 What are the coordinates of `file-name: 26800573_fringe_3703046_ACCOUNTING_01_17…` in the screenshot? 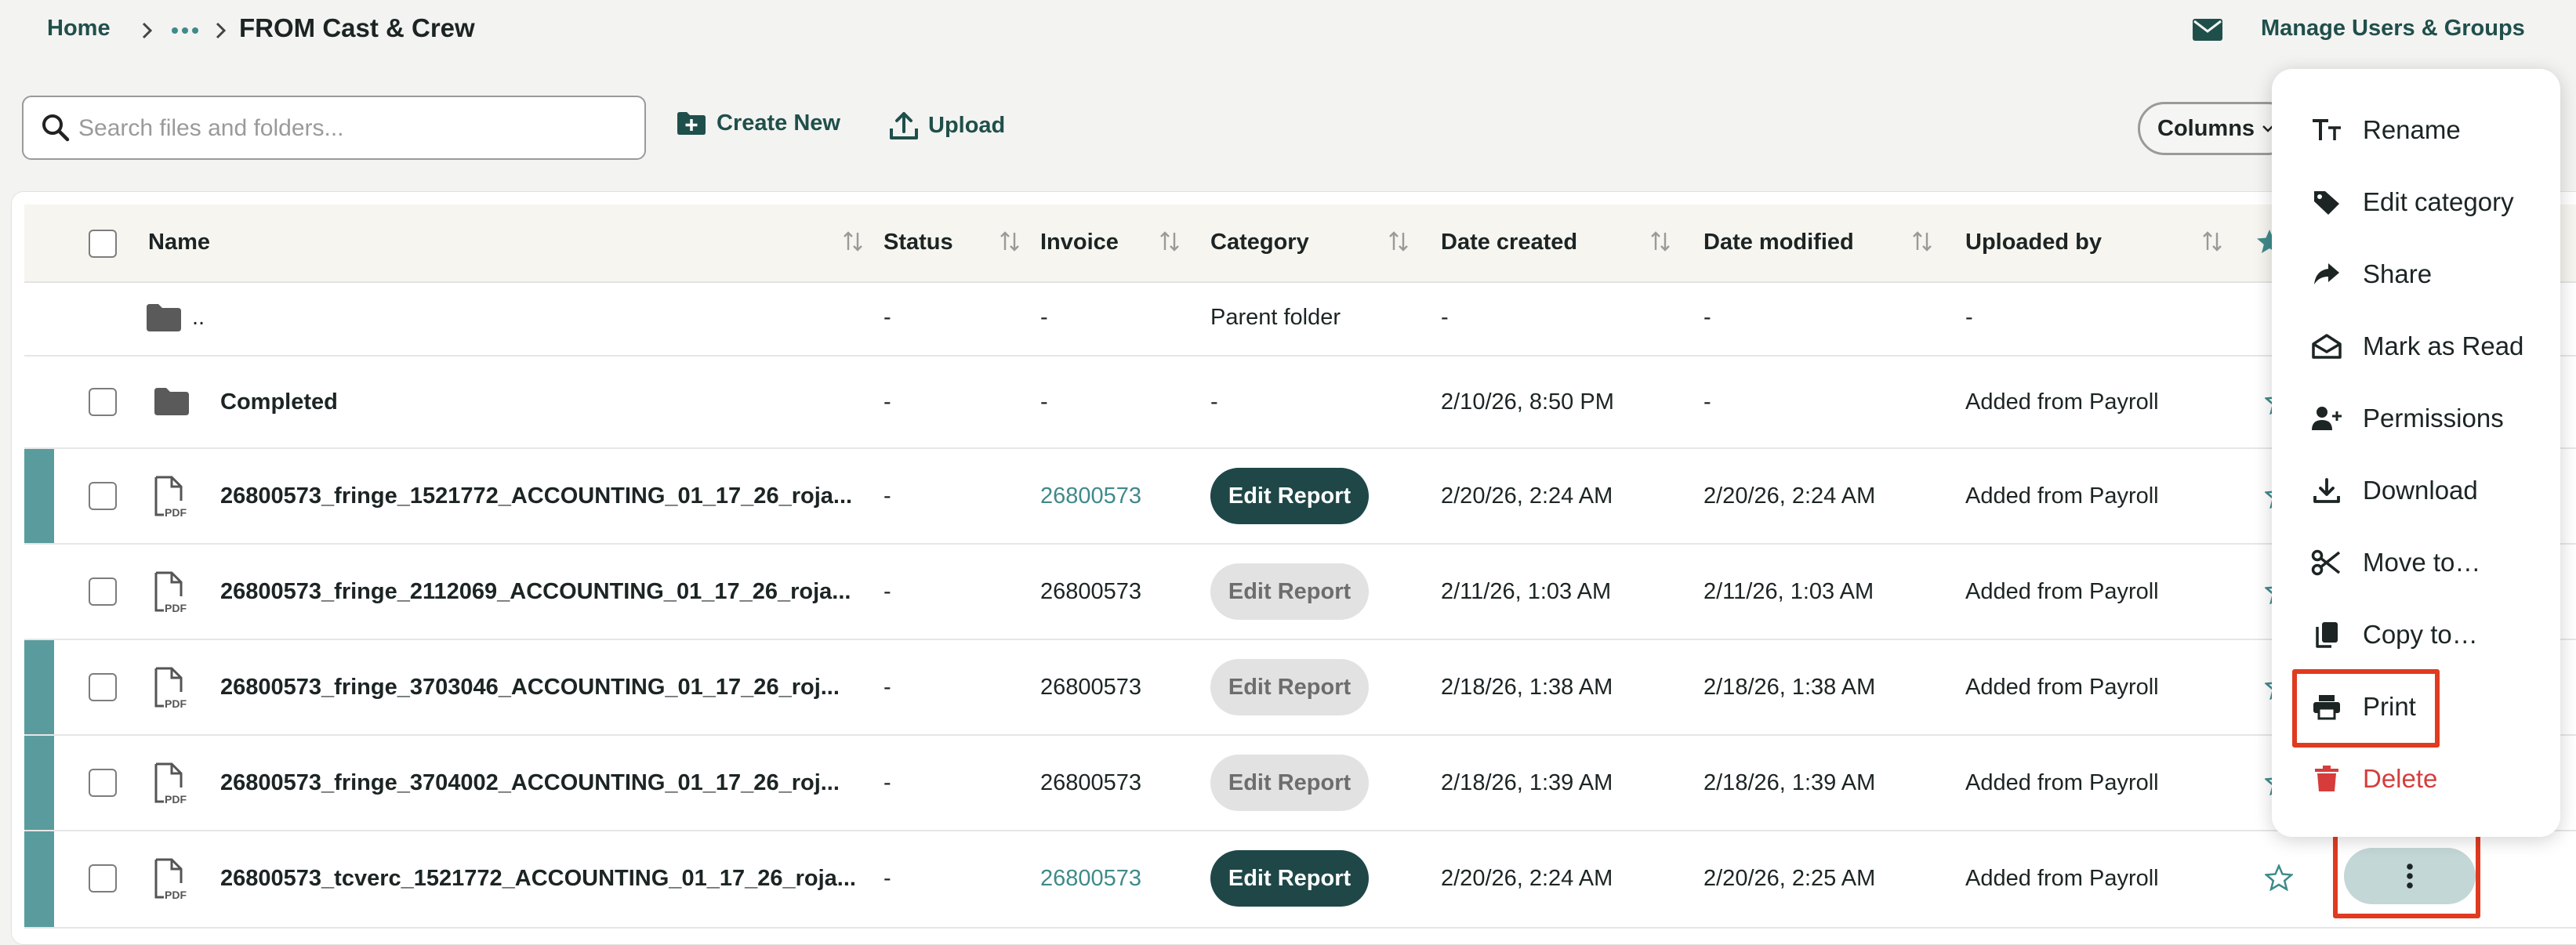 It's located at (530, 688).